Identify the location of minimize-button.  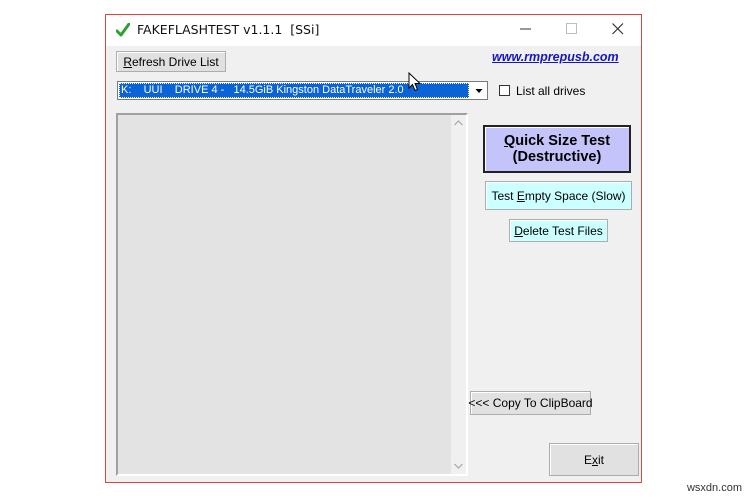
(526, 29).